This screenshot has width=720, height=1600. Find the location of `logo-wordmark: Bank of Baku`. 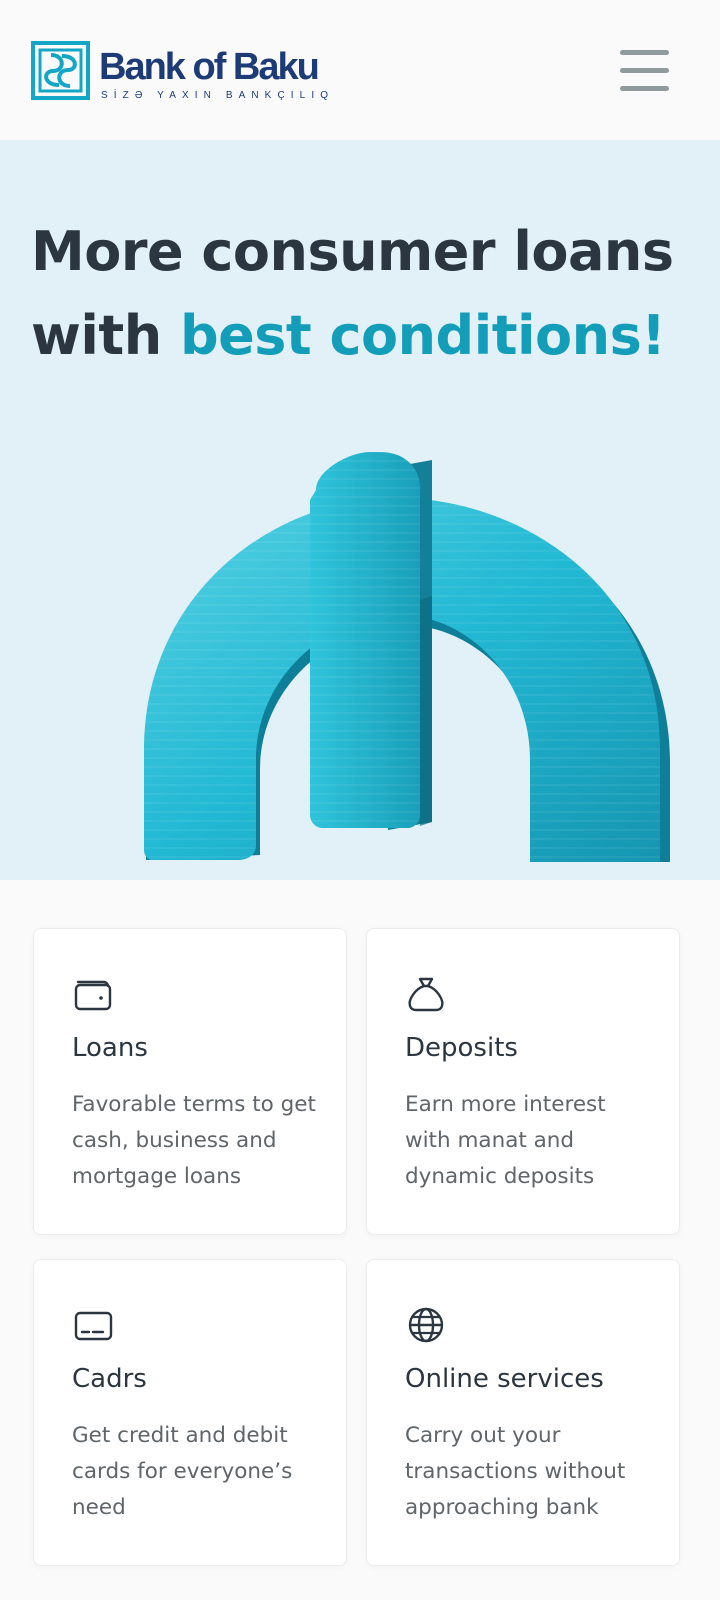

logo-wordmark: Bank of Baku is located at coordinates (209, 67).